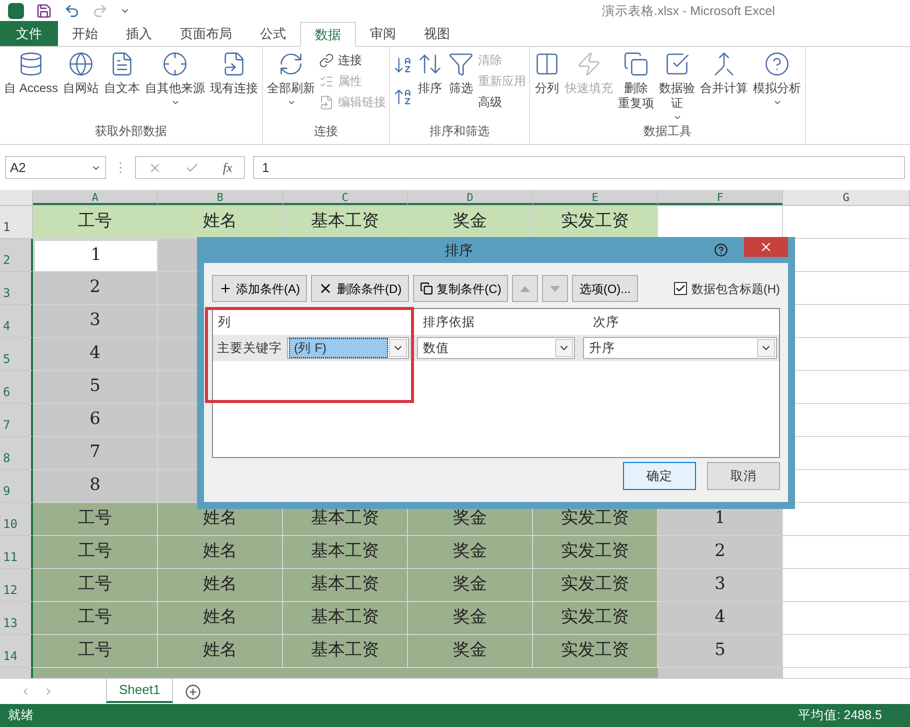 This screenshot has width=910, height=727. Describe the element at coordinates (29, 33) in the screenshot. I see `file-tab: 文件` at that location.